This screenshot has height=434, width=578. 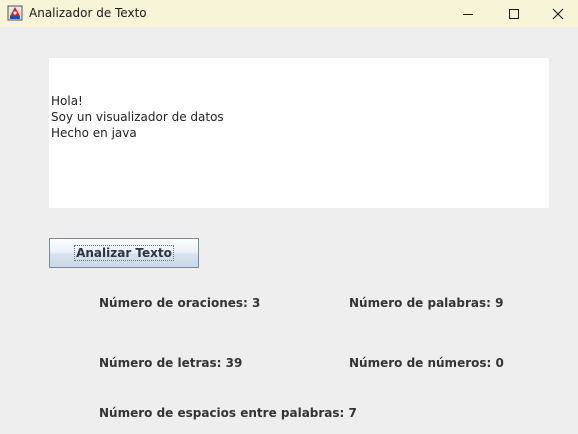 I want to click on sentence-count-label: Número de oraciones: 3, so click(x=180, y=303).